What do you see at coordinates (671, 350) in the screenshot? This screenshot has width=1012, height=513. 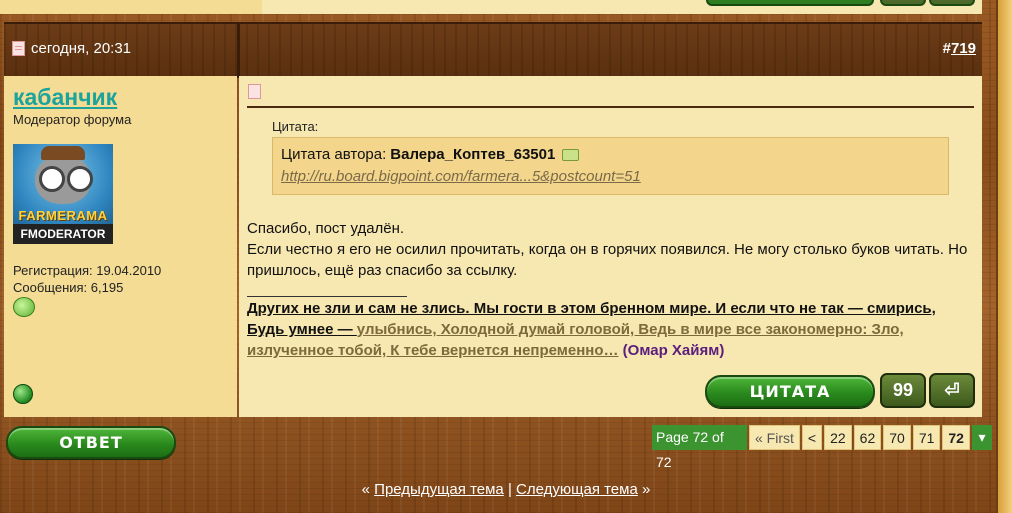 I see `signature-author: (Омар Хайям)` at bounding box center [671, 350].